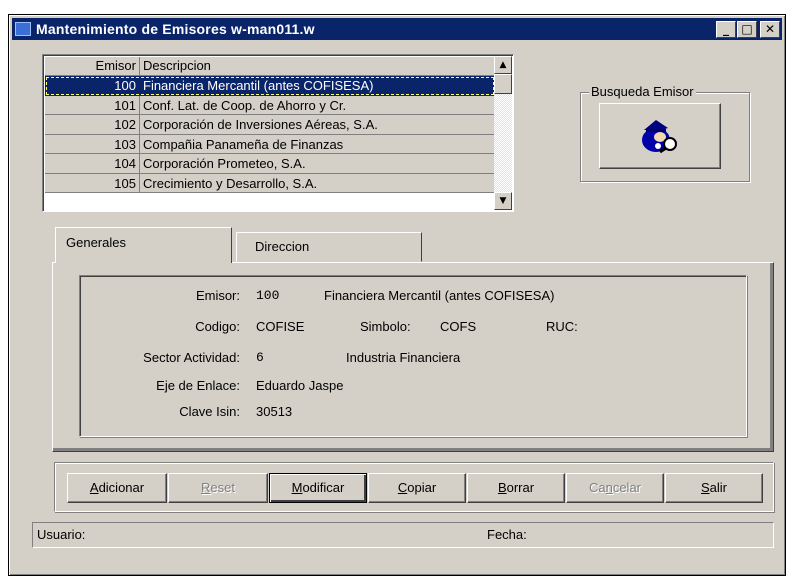 The image size is (794, 581). I want to click on window-controls: _ □ ✕, so click(748, 29).